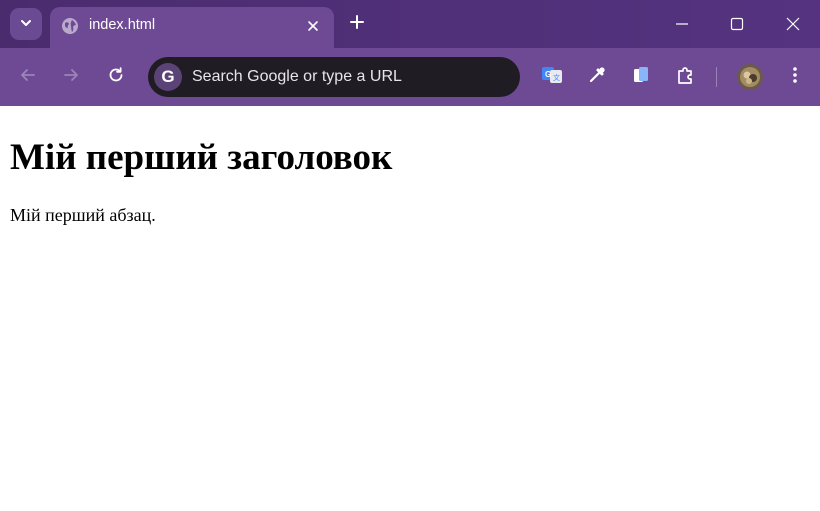 The image size is (820, 511). What do you see at coordinates (716, 77) in the screenshot?
I see `toolbar-divider` at bounding box center [716, 77].